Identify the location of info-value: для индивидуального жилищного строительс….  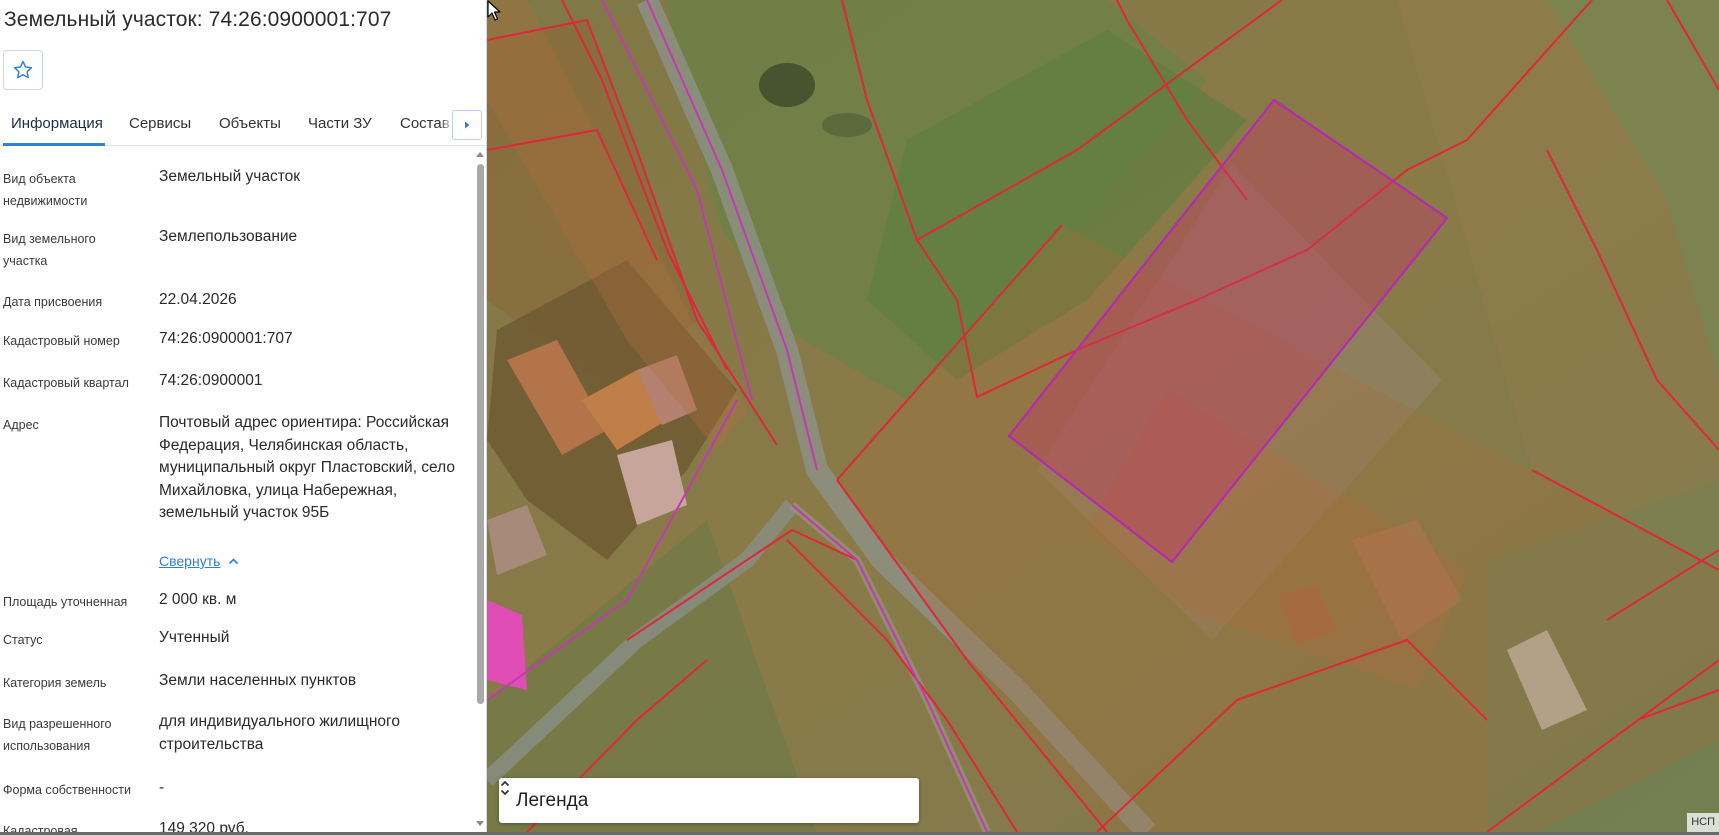
(279, 733).